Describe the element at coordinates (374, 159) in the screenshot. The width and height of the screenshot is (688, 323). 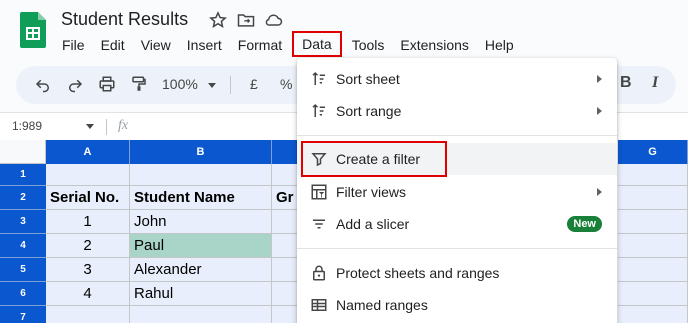
I see `highlight-annotation` at that location.